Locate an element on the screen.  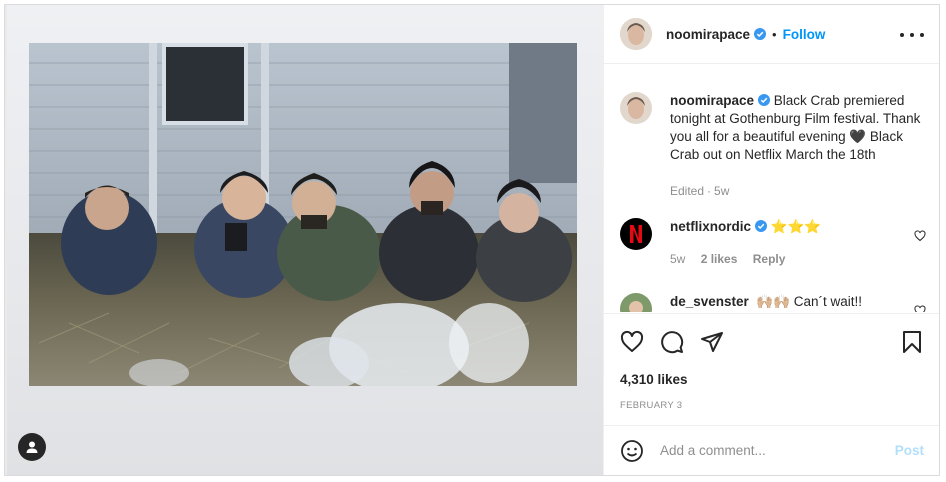
author-avatar is located at coordinates (636, 34).